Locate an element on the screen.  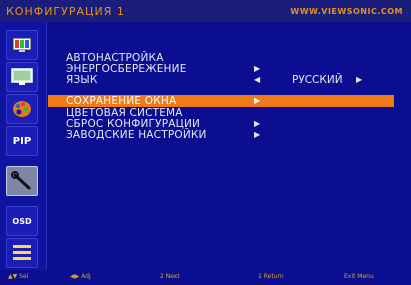
footer-hint-next: 2 Next is located at coordinates (170, 276).